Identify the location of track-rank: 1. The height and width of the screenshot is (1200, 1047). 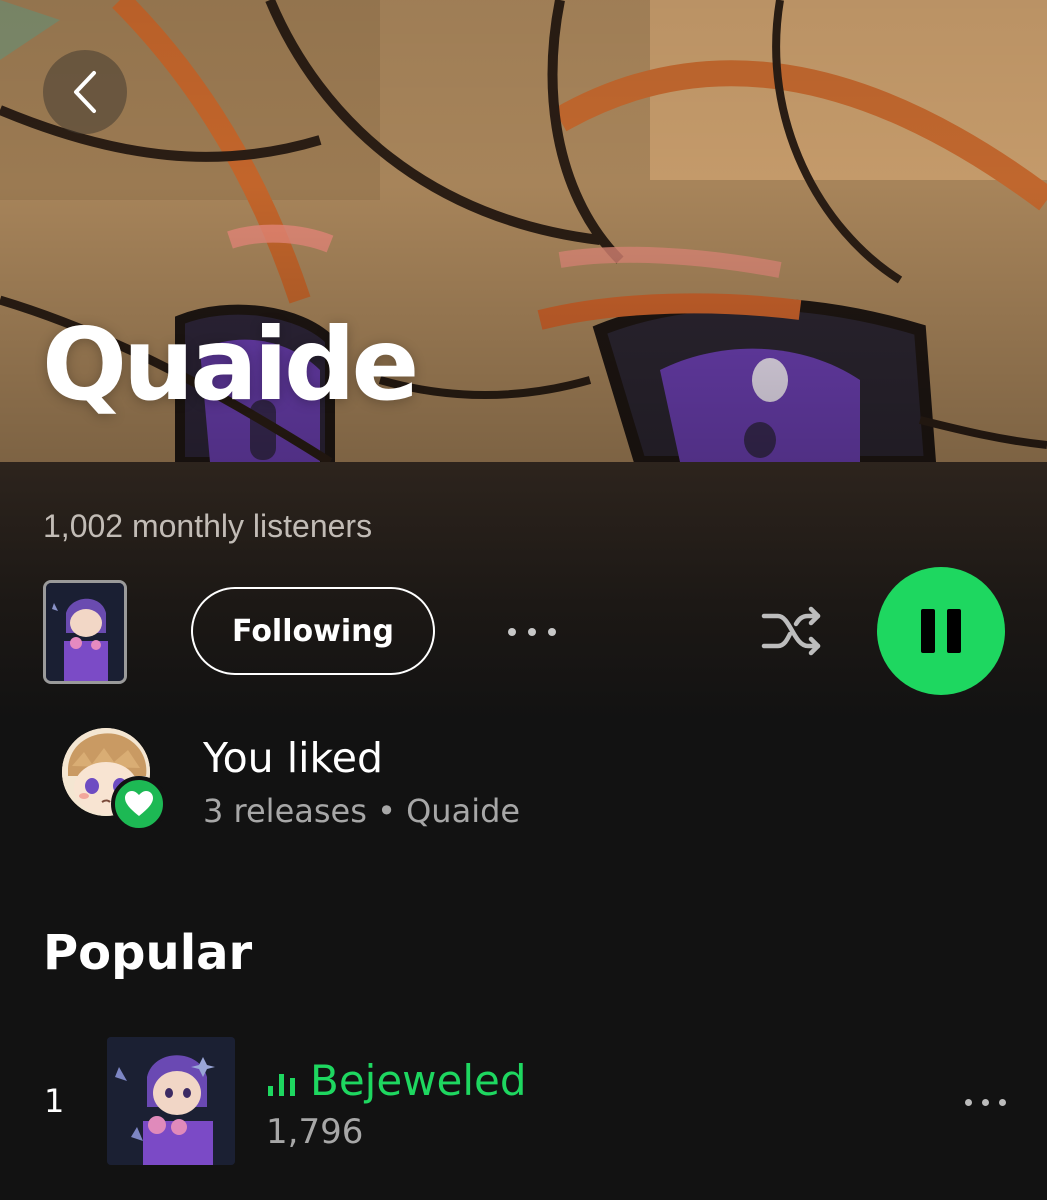
(54, 1101).